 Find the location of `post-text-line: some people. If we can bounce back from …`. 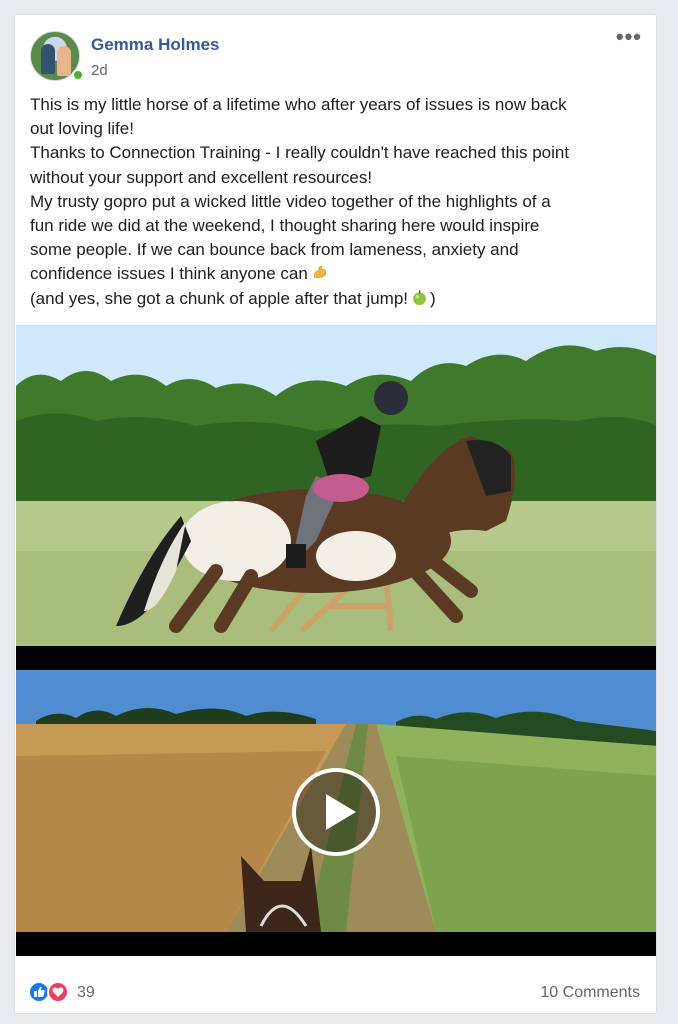

post-text-line: some people. If we can bounce back from … is located at coordinates (274, 250).